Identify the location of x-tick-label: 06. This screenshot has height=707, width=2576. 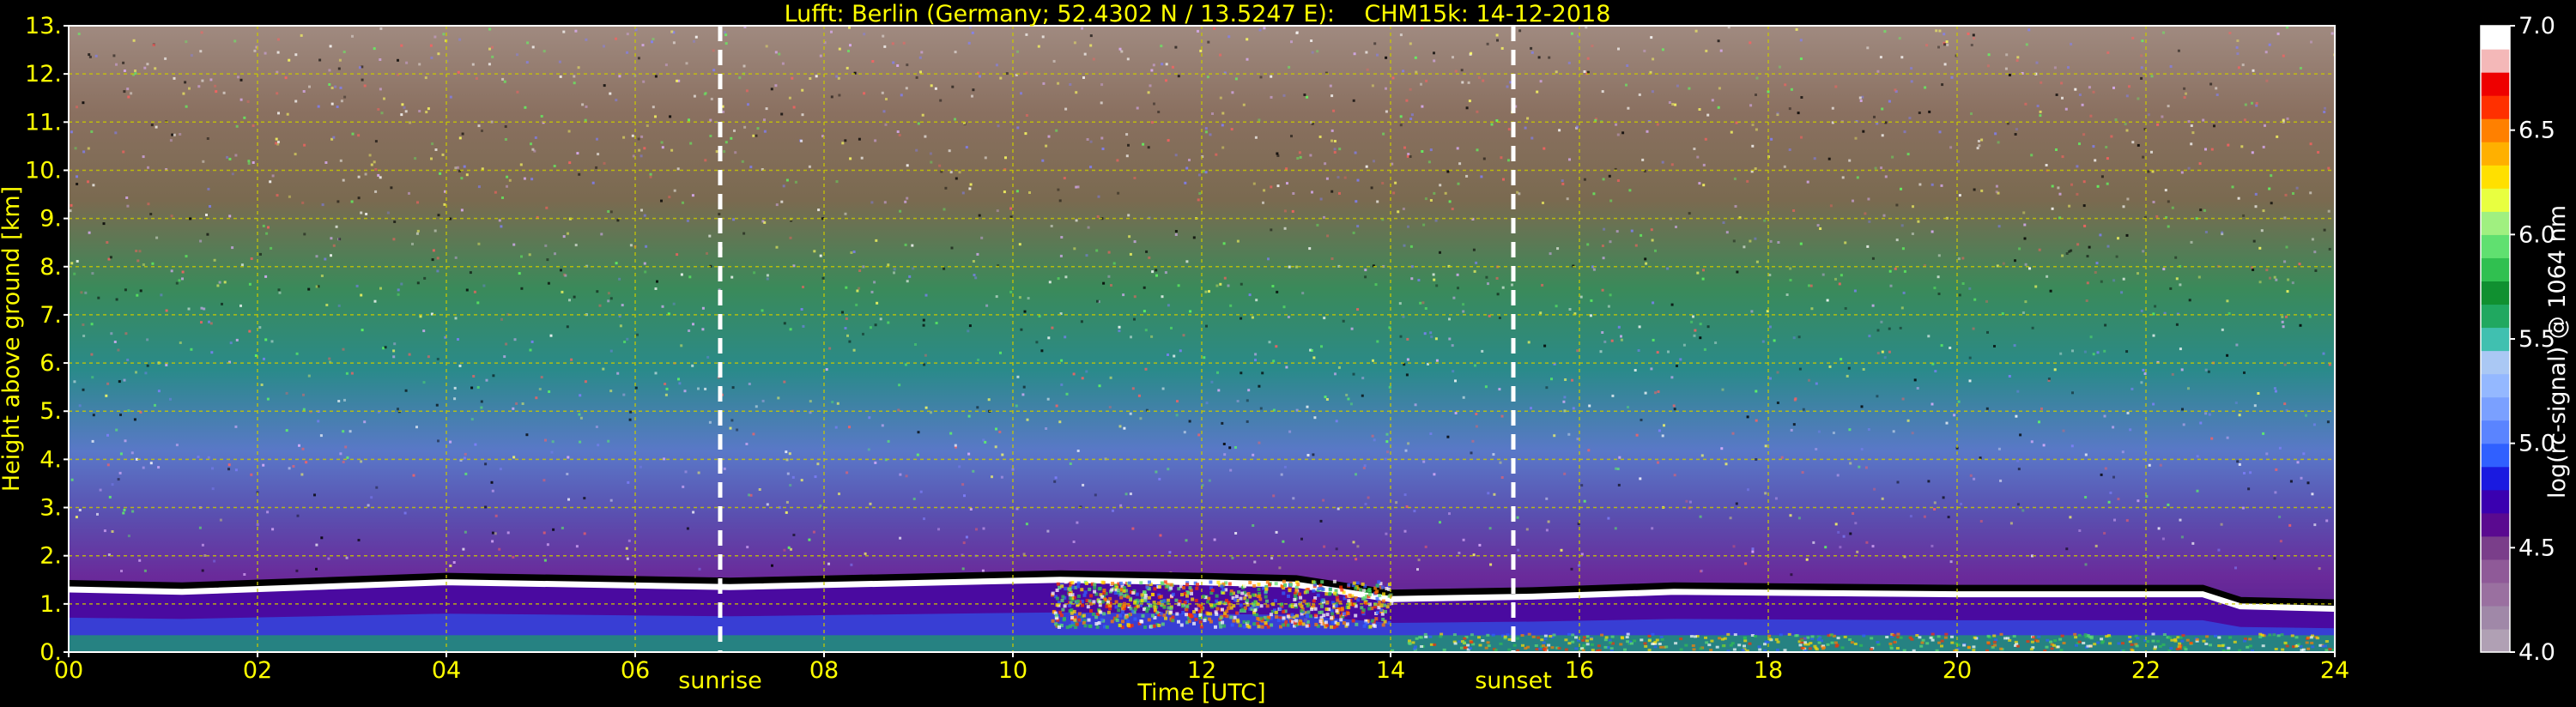
(635, 670).